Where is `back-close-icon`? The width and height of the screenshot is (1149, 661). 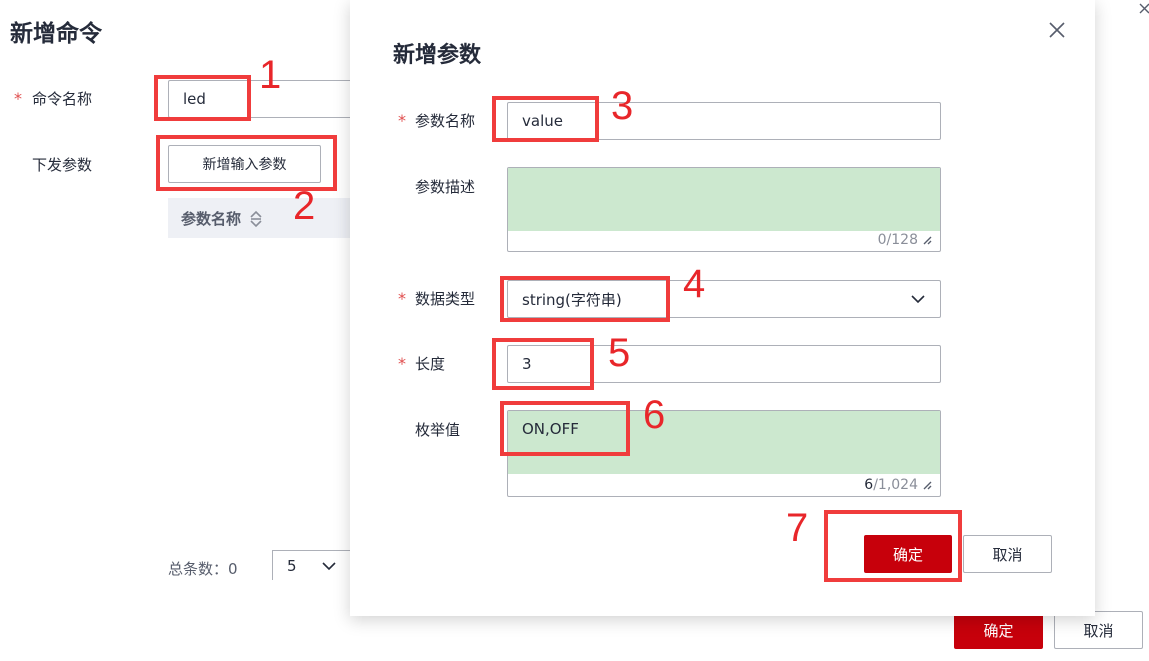
back-close-icon is located at coordinates (1144, 9).